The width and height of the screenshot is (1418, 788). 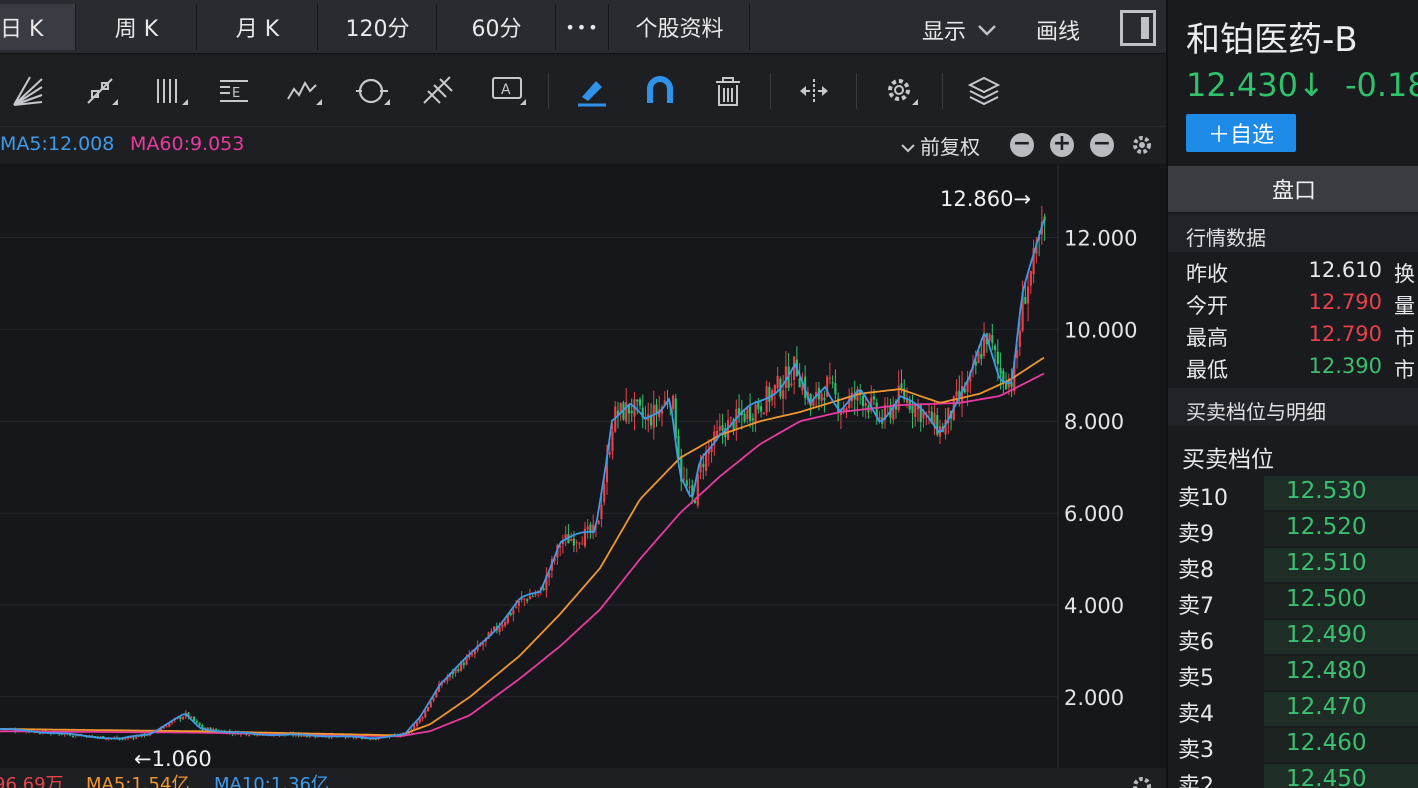 What do you see at coordinates (1404, 370) in the screenshot?
I see `quote-extra-label: 市` at bounding box center [1404, 370].